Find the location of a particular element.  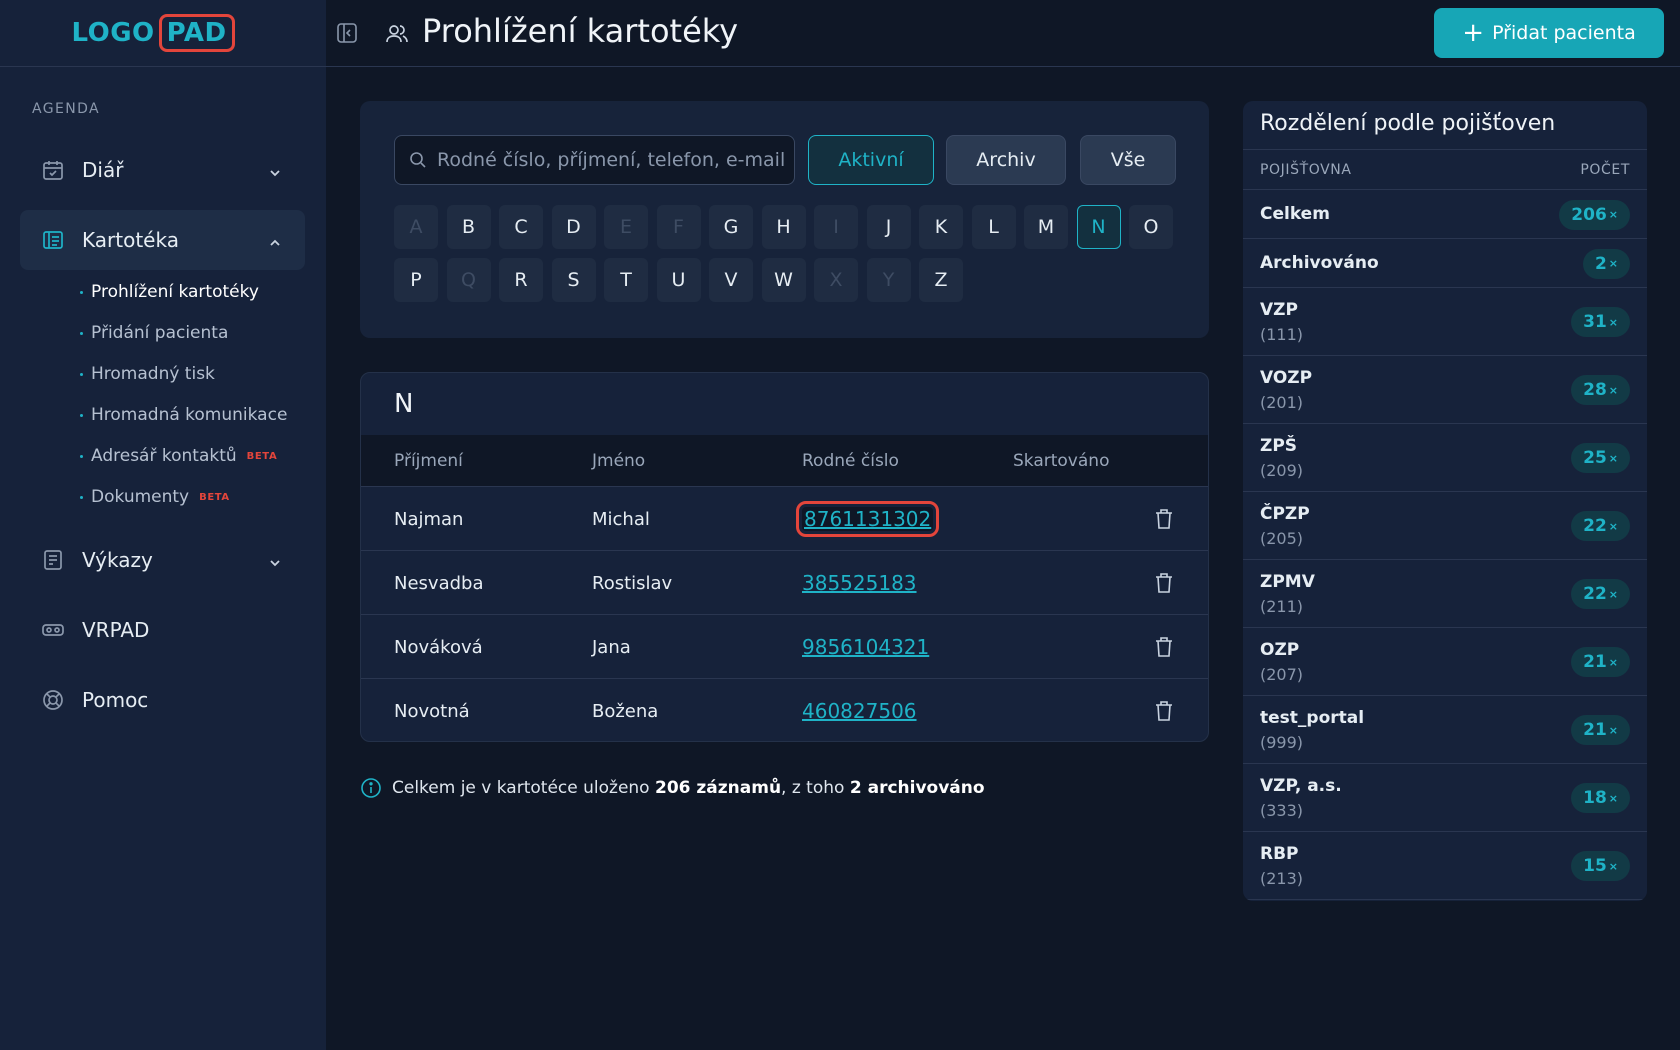

sidebar-subitem-hromadny-tisk: Hromadný tisk is located at coordinates (147, 374).